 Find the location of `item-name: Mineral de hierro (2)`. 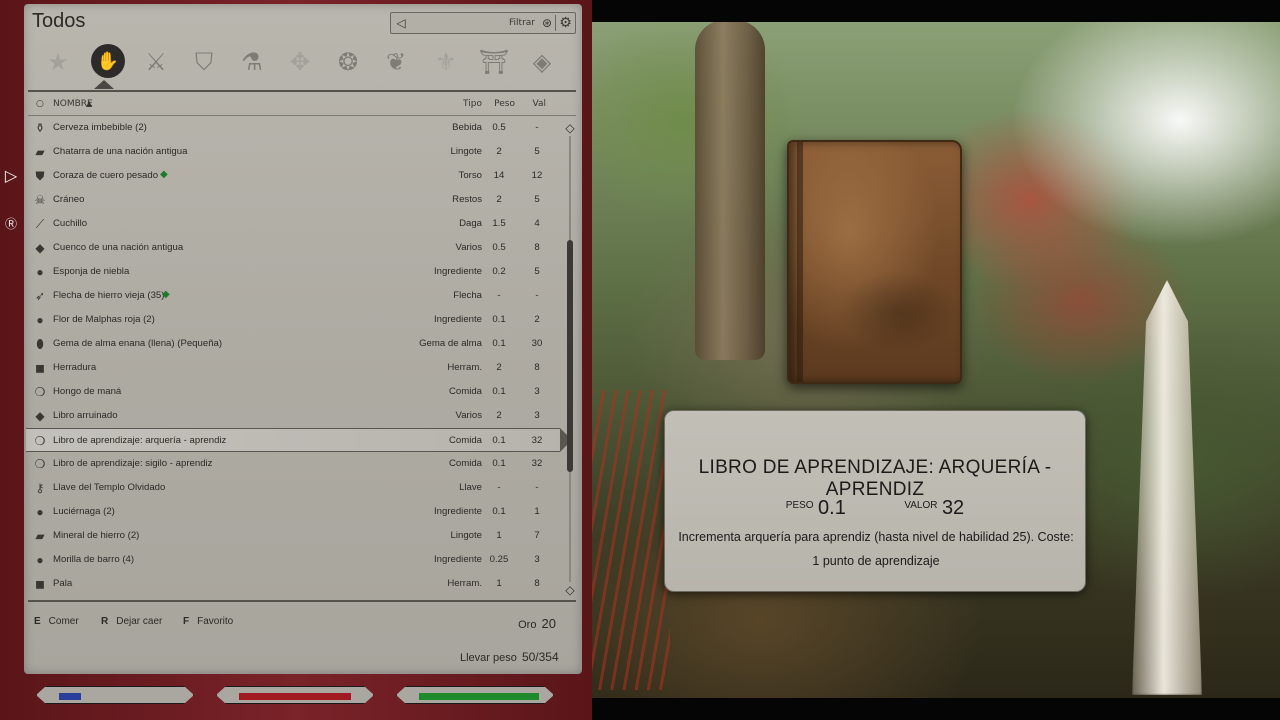

item-name: Mineral de hierro (2) is located at coordinates (96, 535).